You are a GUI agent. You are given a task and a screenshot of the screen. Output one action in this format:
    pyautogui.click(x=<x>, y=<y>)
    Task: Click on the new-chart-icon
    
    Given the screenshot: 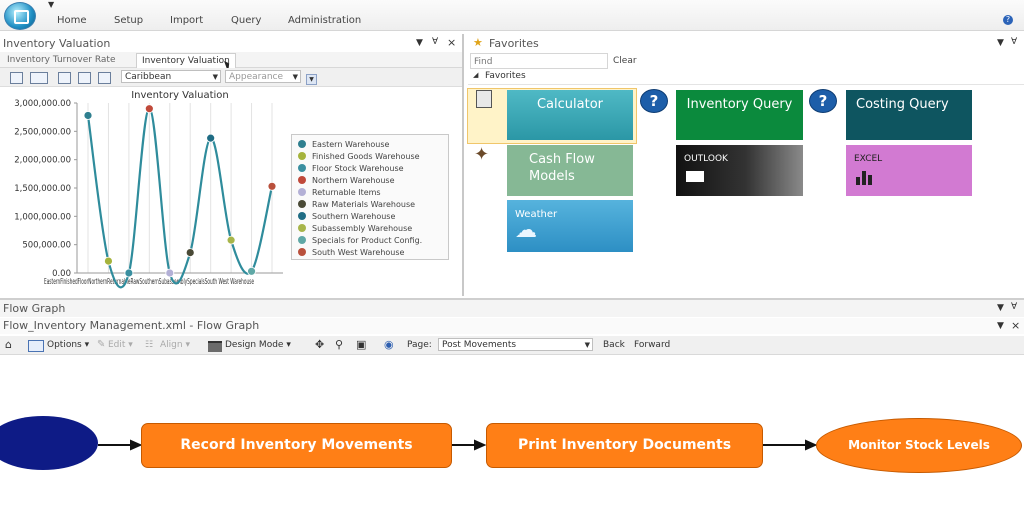 What is the action you would take?
    pyautogui.click(x=16, y=78)
    